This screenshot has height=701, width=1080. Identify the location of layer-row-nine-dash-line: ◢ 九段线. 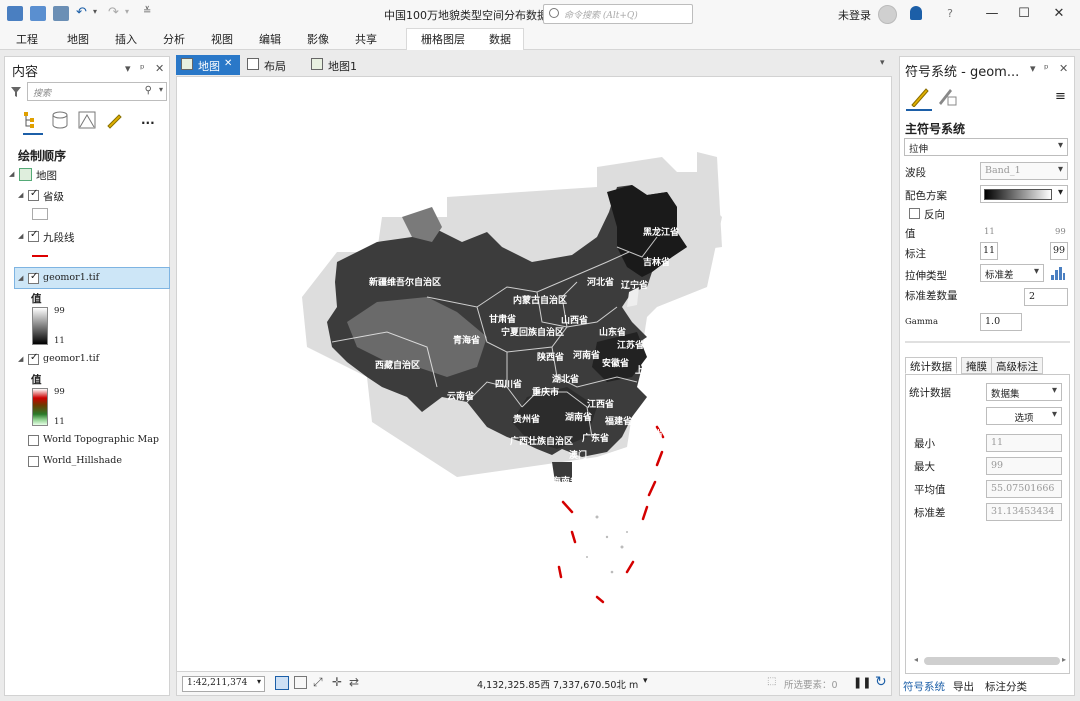
(92, 237).